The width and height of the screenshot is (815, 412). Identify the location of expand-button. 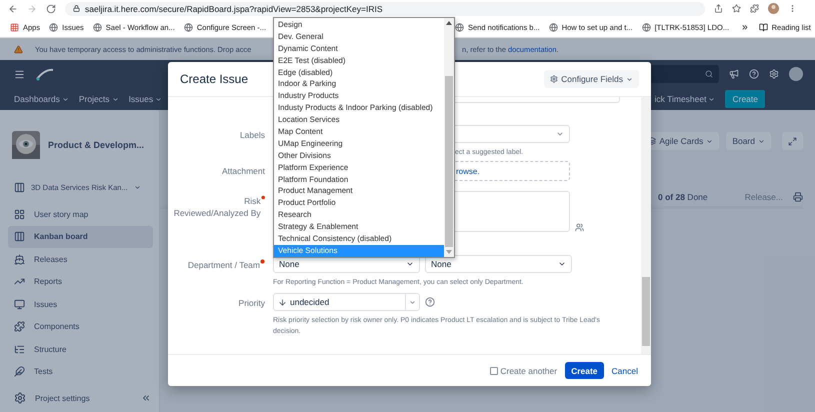
(792, 141).